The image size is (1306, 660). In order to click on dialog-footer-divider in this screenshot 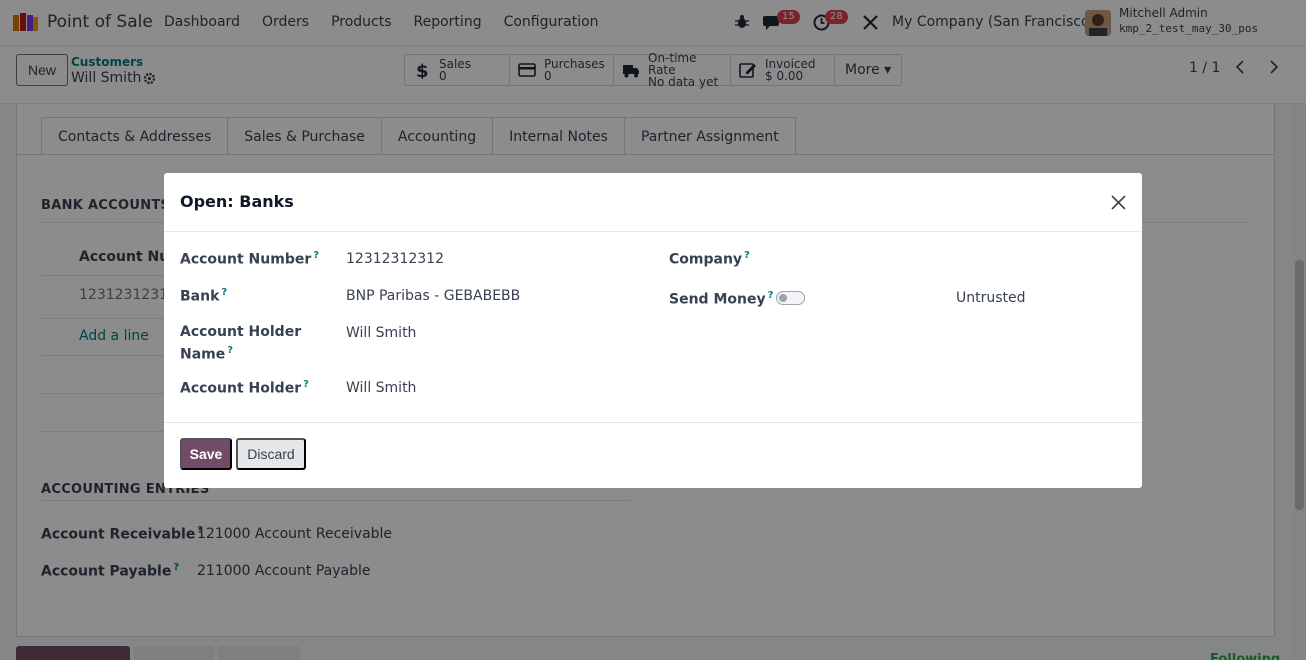, I will do `click(653, 422)`.